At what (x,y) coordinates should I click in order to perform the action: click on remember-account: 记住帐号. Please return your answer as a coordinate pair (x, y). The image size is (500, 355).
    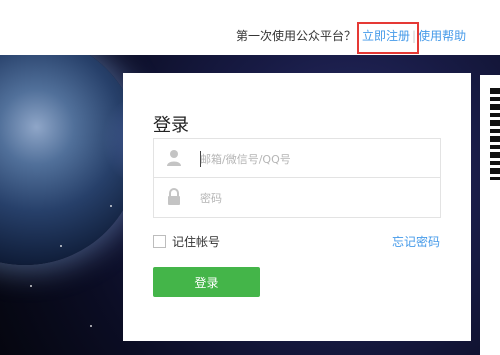
    Looking at the image, I should click on (186, 241).